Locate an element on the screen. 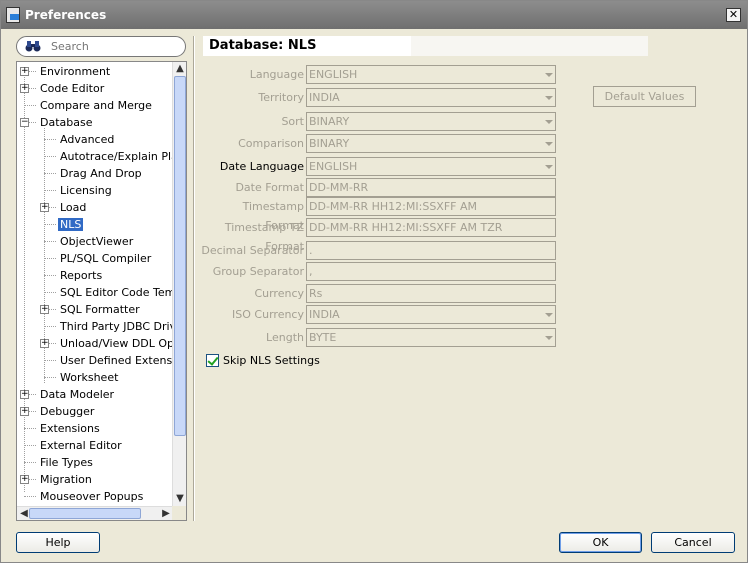  tree-item: ObjectViewer is located at coordinates (96, 241).